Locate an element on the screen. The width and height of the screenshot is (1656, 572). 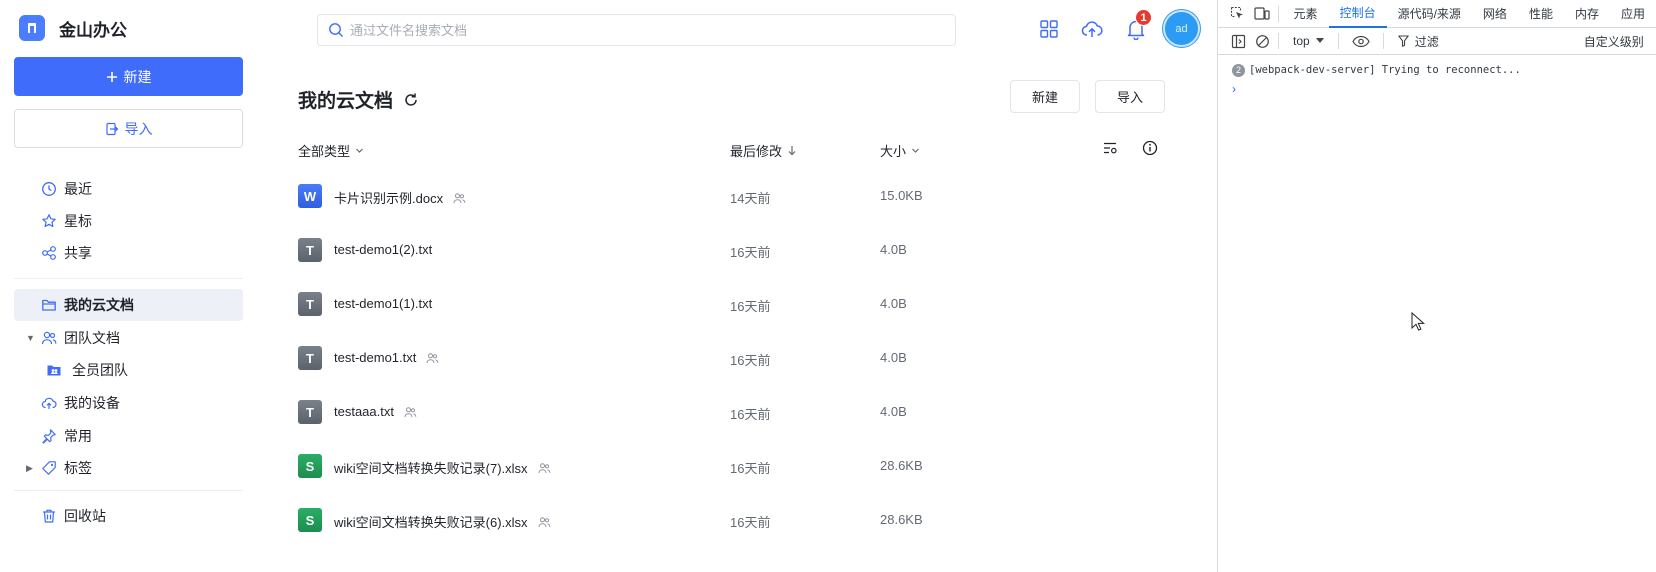
devtools-tab-memory: 内存 is located at coordinates (1587, 14).